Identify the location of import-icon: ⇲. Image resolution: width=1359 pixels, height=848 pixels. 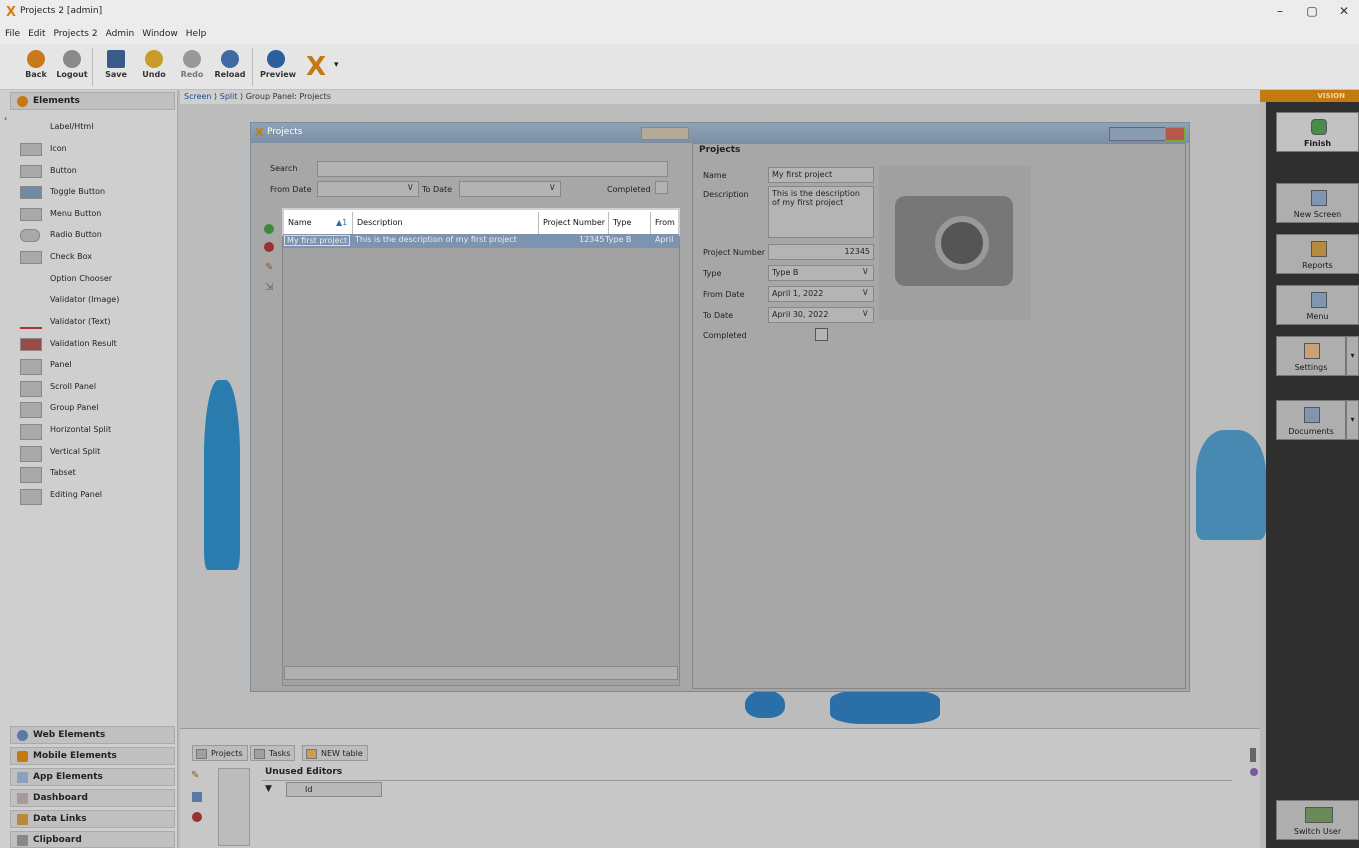
(269, 287).